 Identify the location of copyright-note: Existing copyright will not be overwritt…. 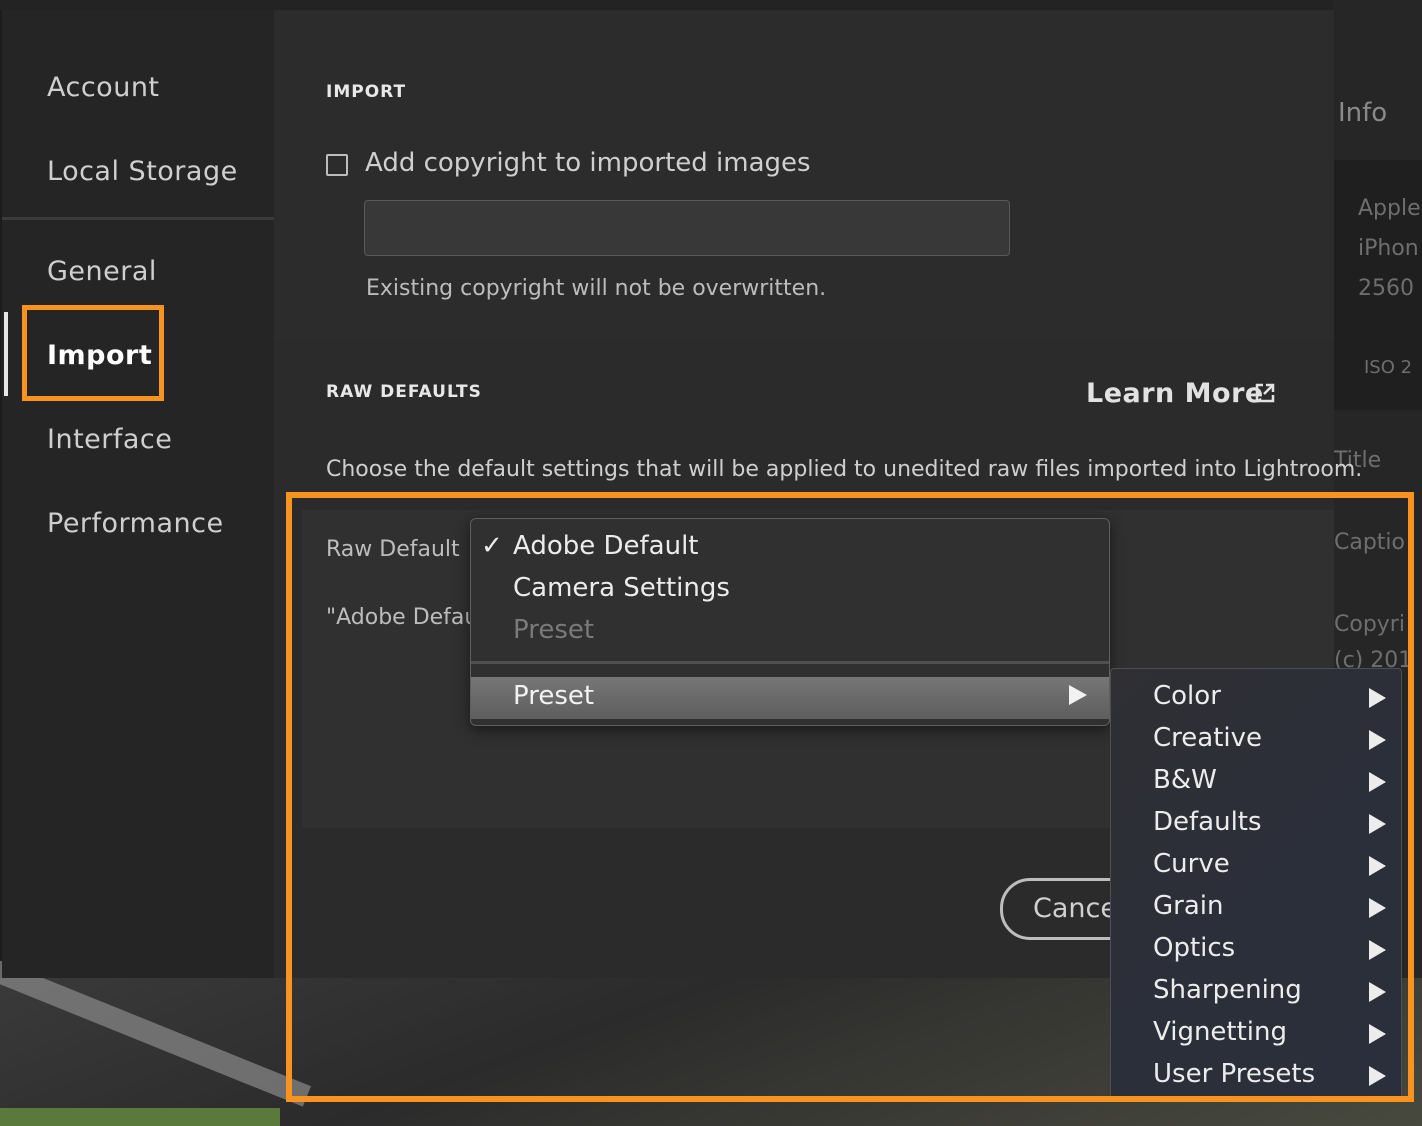
(596, 288).